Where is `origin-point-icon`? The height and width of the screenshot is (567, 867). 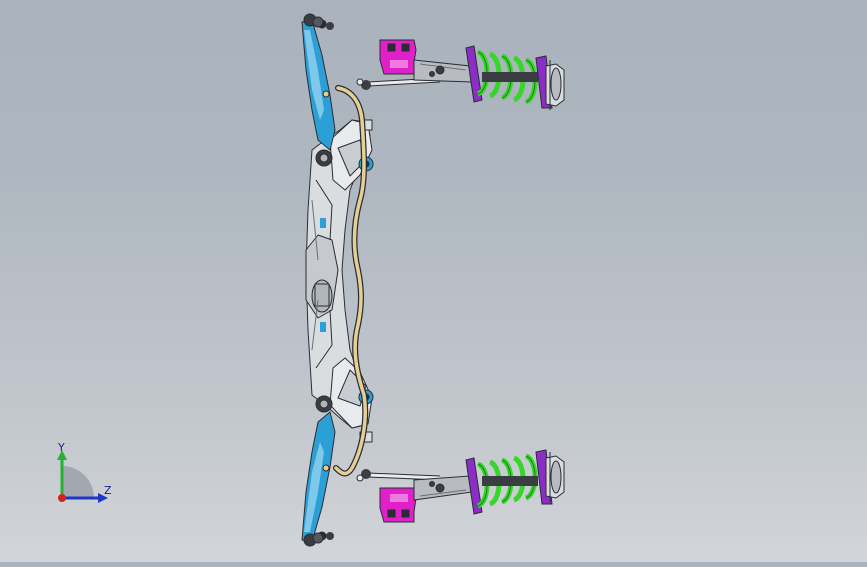 origin-point-icon is located at coordinates (62, 498).